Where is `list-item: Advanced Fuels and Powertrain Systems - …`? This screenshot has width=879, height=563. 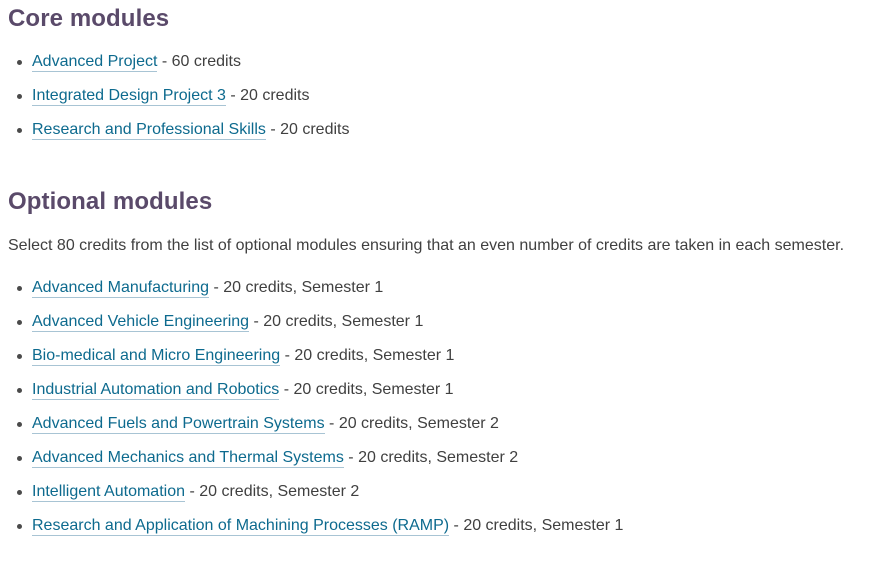 list-item: Advanced Fuels and Powertrain Systems - … is located at coordinates (439, 424).